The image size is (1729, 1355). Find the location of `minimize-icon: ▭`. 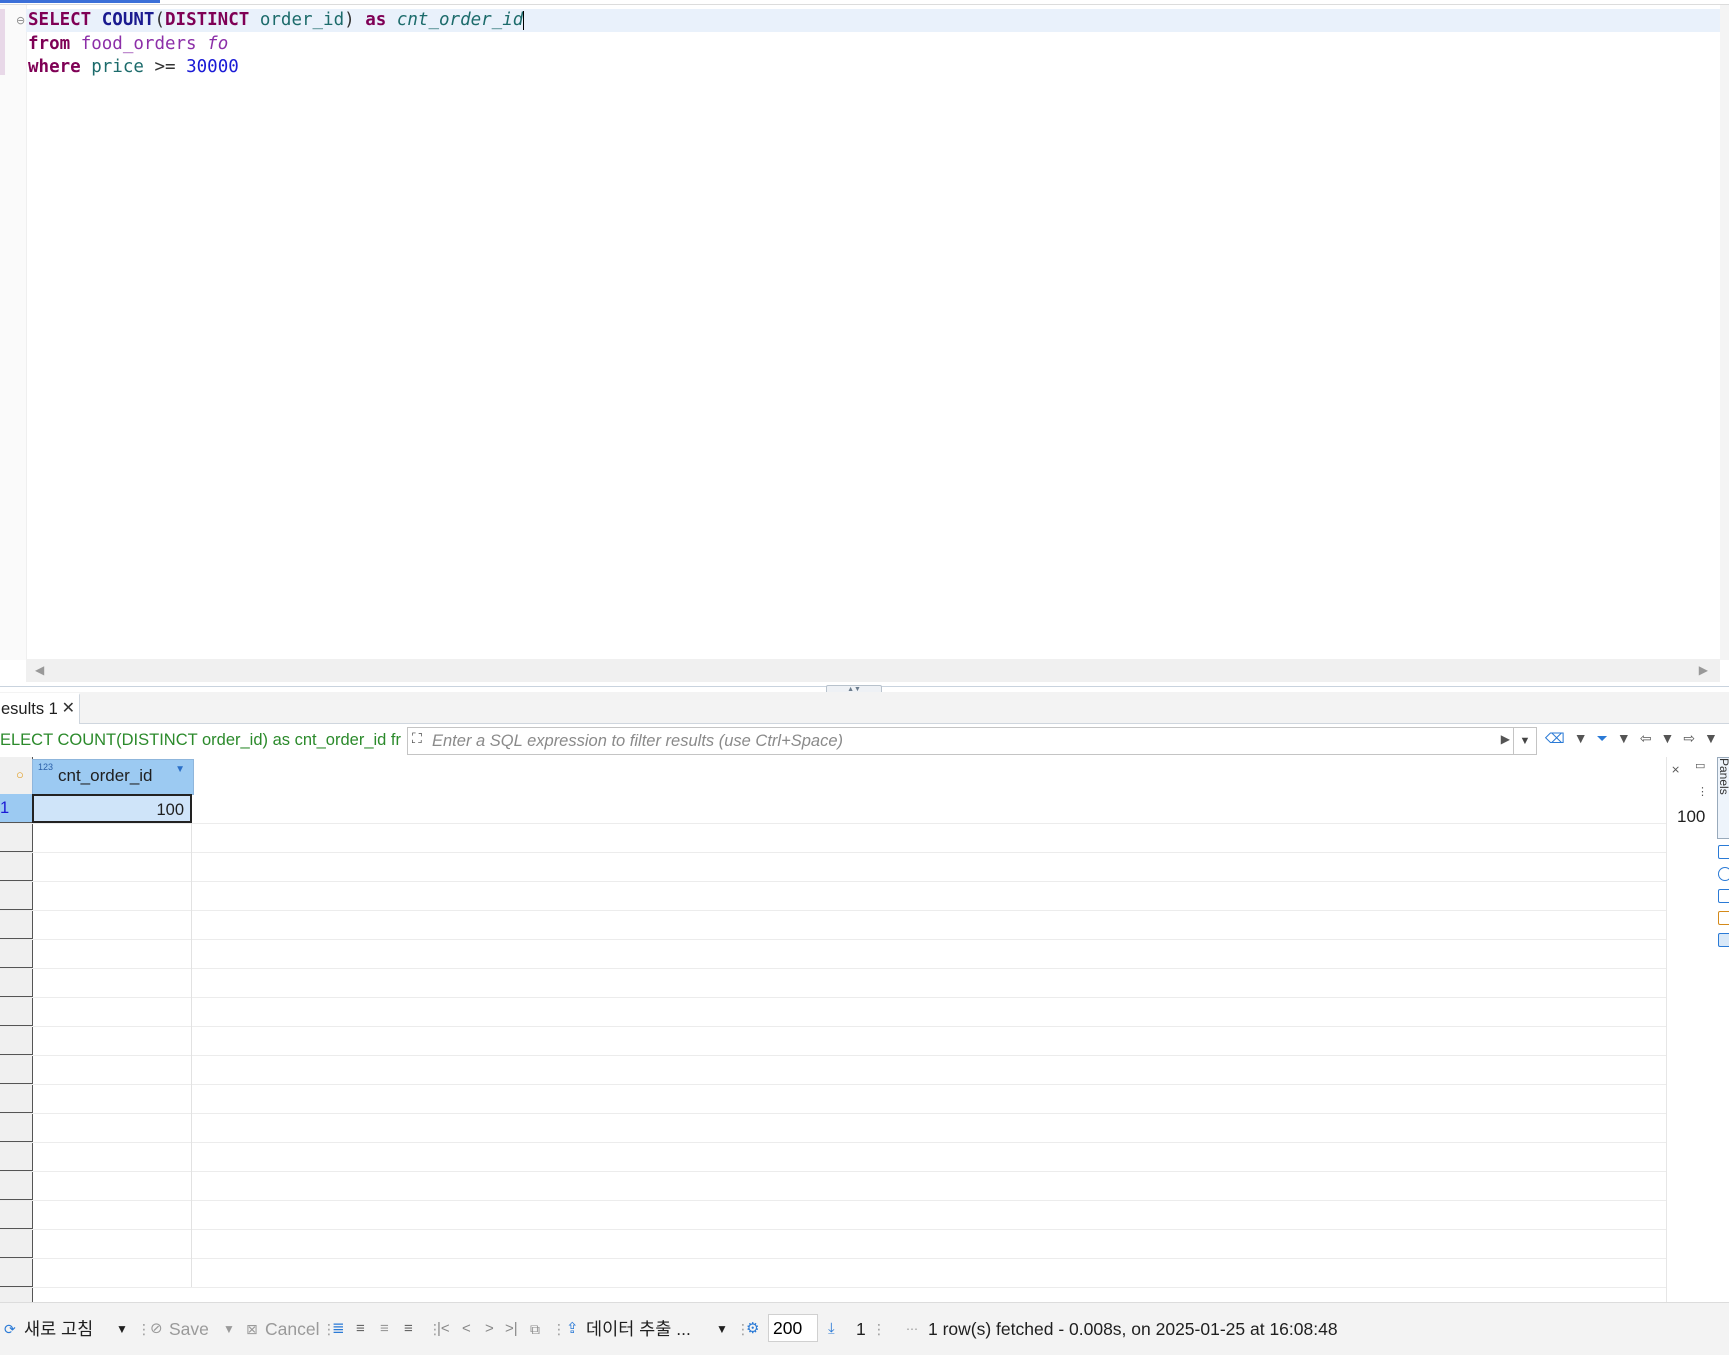

minimize-icon: ▭ is located at coordinates (1700, 765).